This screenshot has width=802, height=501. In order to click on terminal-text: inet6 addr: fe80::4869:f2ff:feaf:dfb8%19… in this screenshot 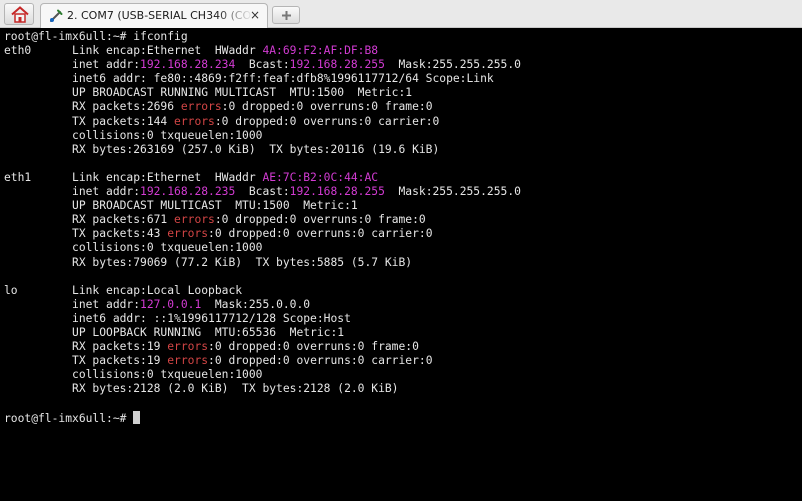, I will do `click(249, 79)`.